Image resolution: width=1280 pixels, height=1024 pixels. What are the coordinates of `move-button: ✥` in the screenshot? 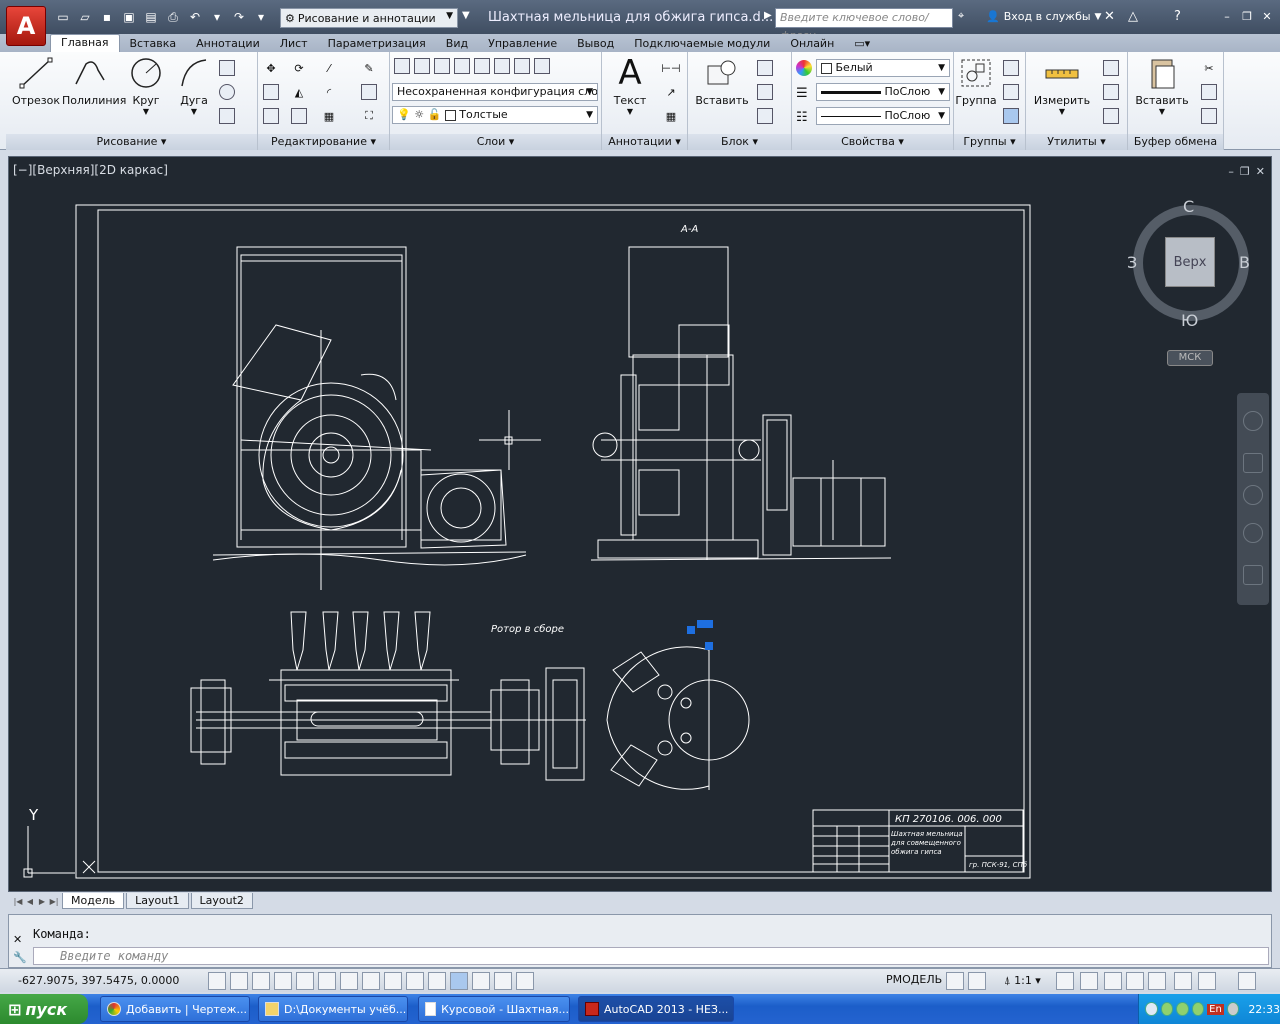 It's located at (271, 68).